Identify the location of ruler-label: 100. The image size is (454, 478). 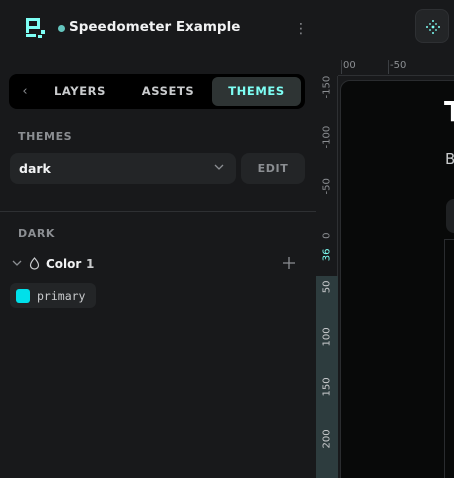
(327, 337).